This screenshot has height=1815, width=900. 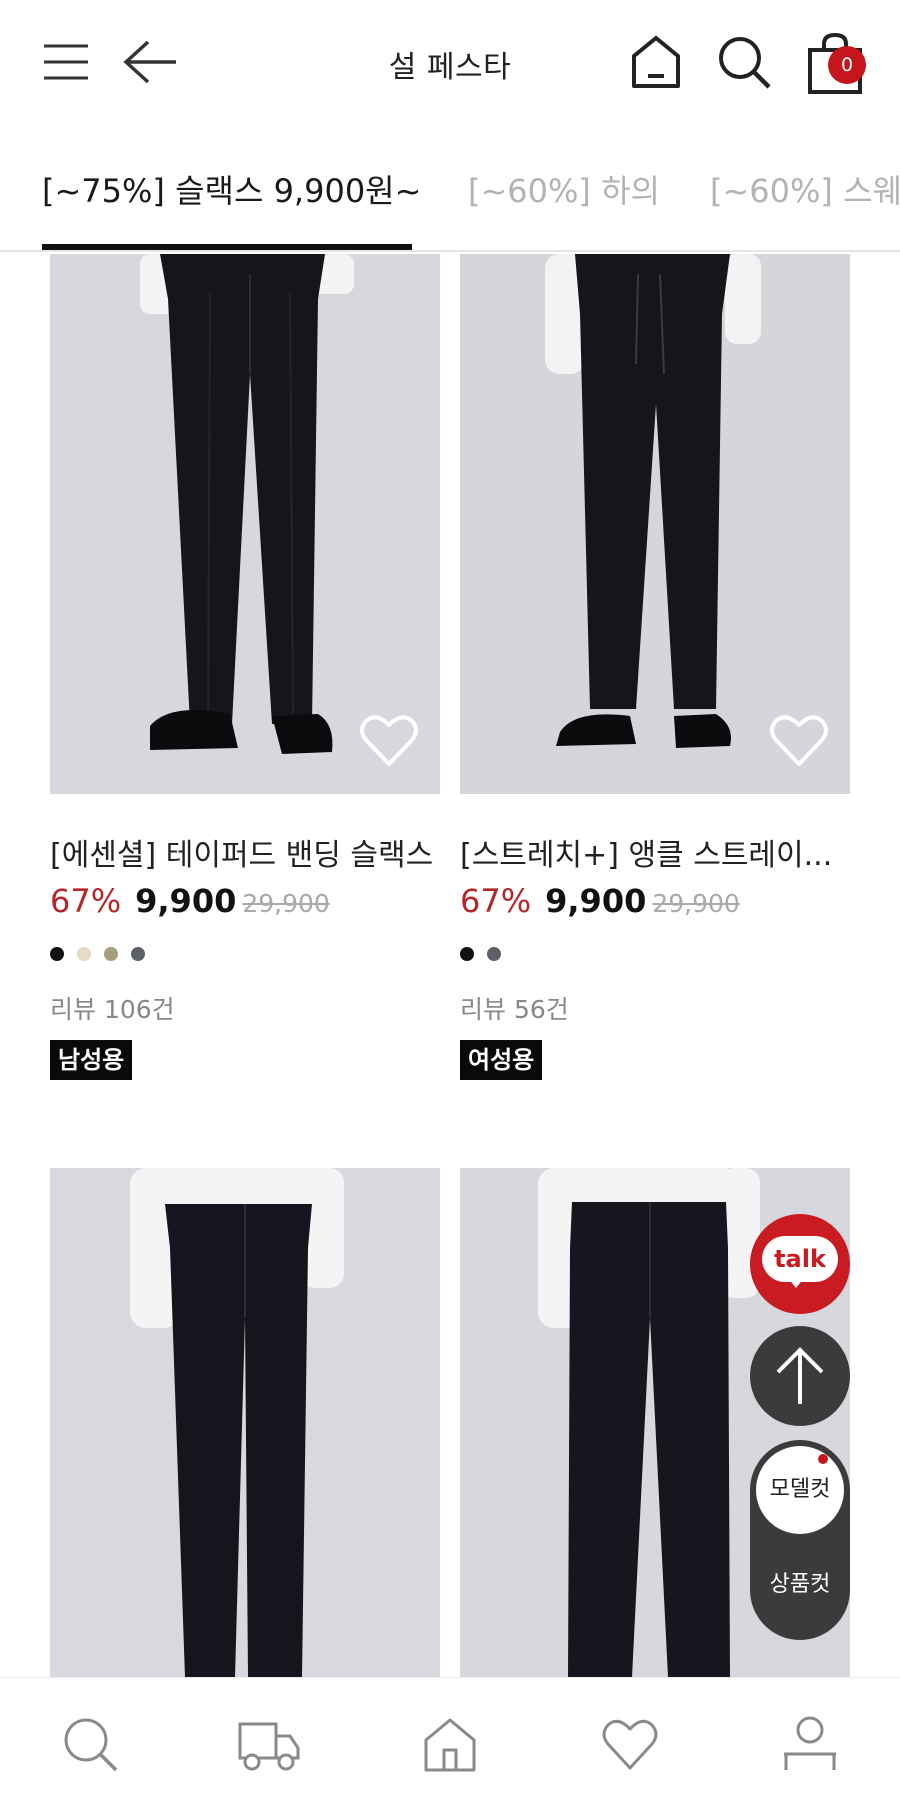 I want to click on product-name: [에센셜] 테이퍼드 밴딩 슬랙스, so click(x=250, y=852).